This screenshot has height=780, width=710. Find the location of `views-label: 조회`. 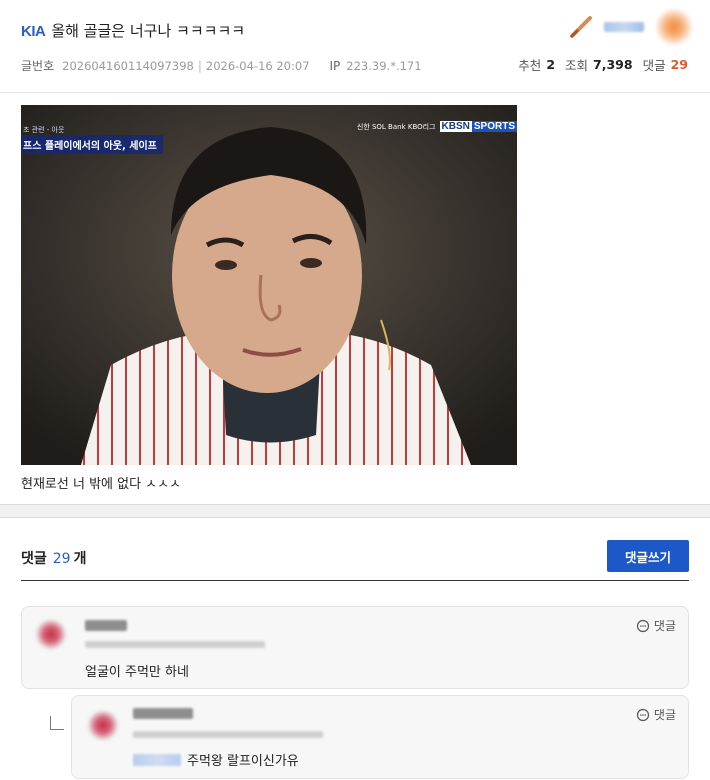

views-label: 조회 is located at coordinates (577, 65).